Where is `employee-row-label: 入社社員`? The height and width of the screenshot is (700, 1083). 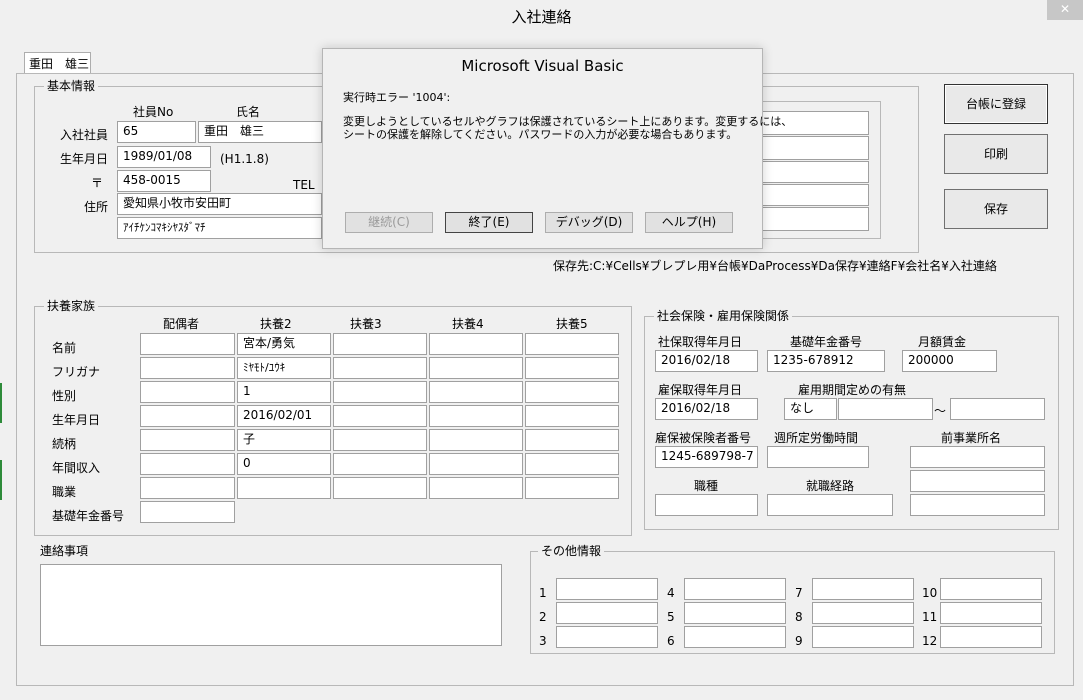
employee-row-label: 入社社員 is located at coordinates (84, 135).